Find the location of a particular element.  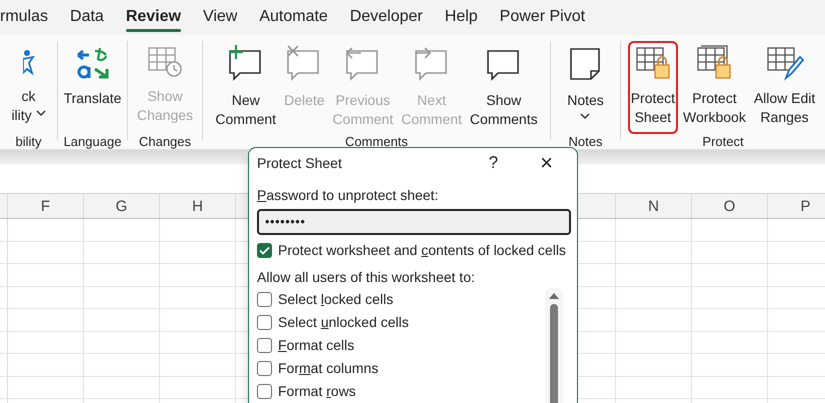

dialog-title: Protect Sheet is located at coordinates (300, 163).